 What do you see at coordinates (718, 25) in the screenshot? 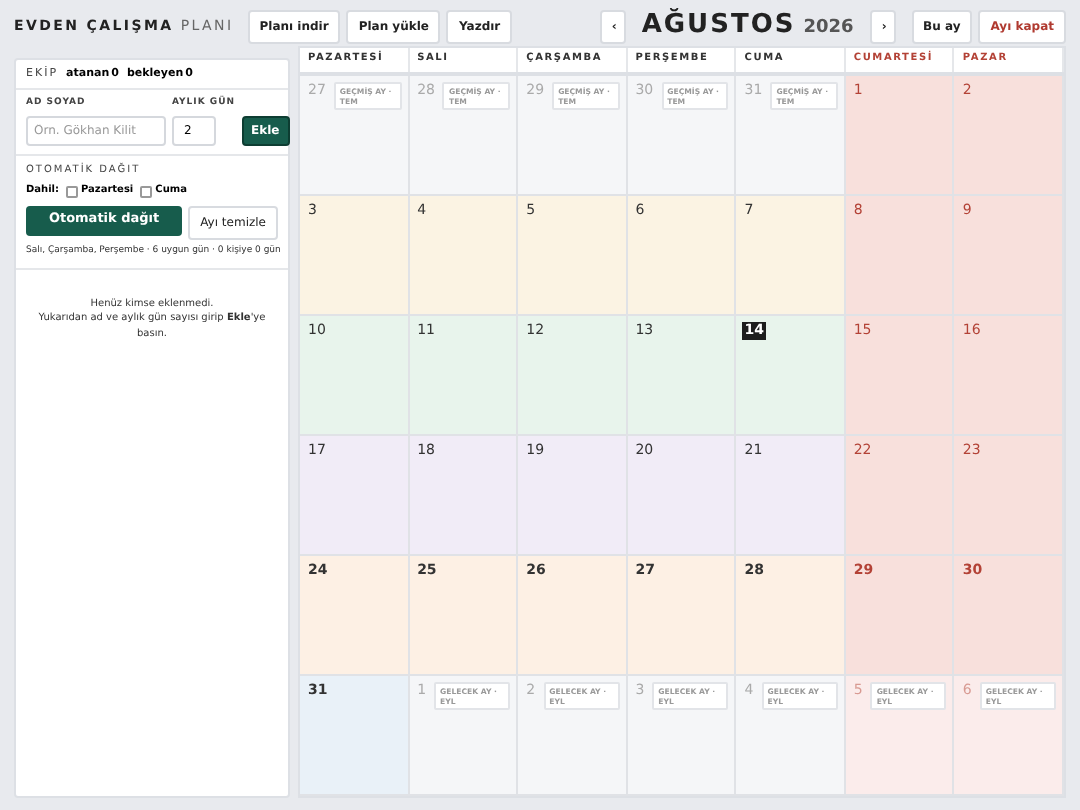
I see `month-title: AĞUSTOS` at bounding box center [718, 25].